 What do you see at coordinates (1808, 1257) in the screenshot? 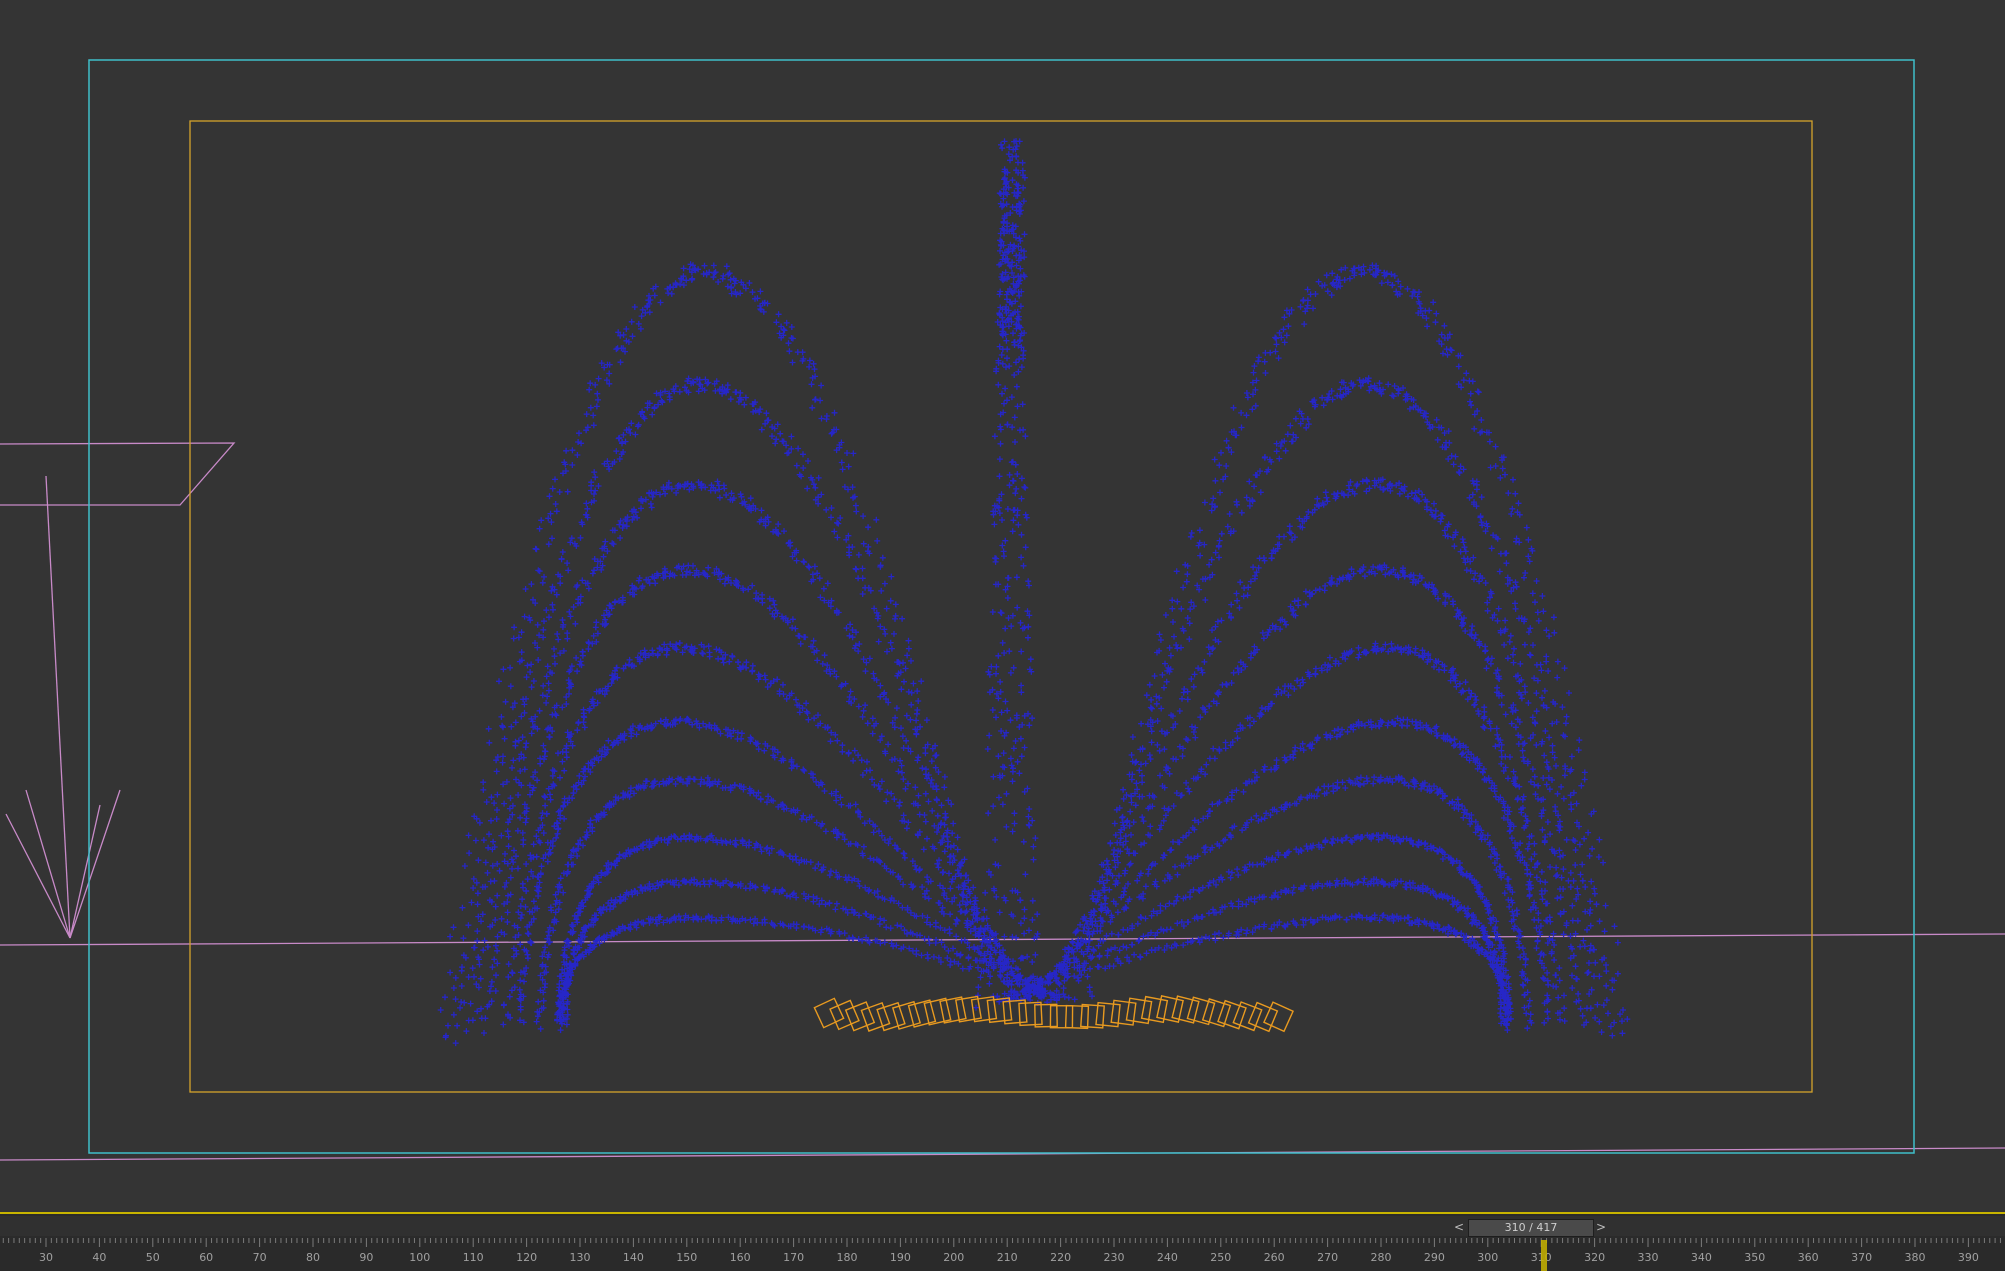
I see `ruler-tick-label: 360` at bounding box center [1808, 1257].